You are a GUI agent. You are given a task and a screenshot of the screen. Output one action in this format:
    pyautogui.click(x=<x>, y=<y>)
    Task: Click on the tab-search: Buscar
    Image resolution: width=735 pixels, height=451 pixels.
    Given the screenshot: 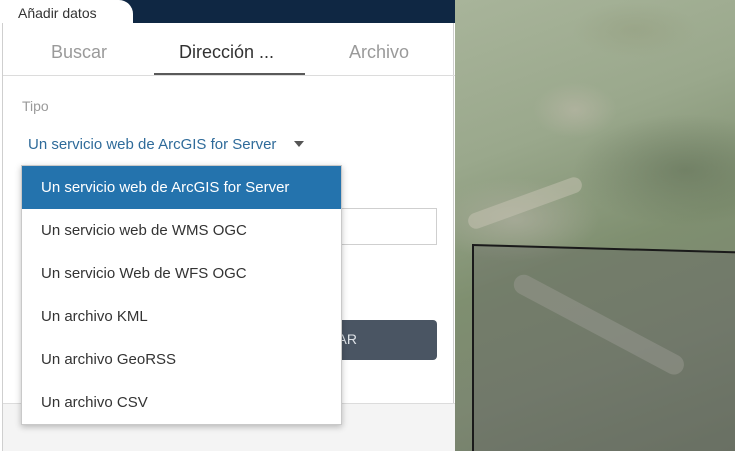 What is the action you would take?
    pyautogui.click(x=79, y=52)
    